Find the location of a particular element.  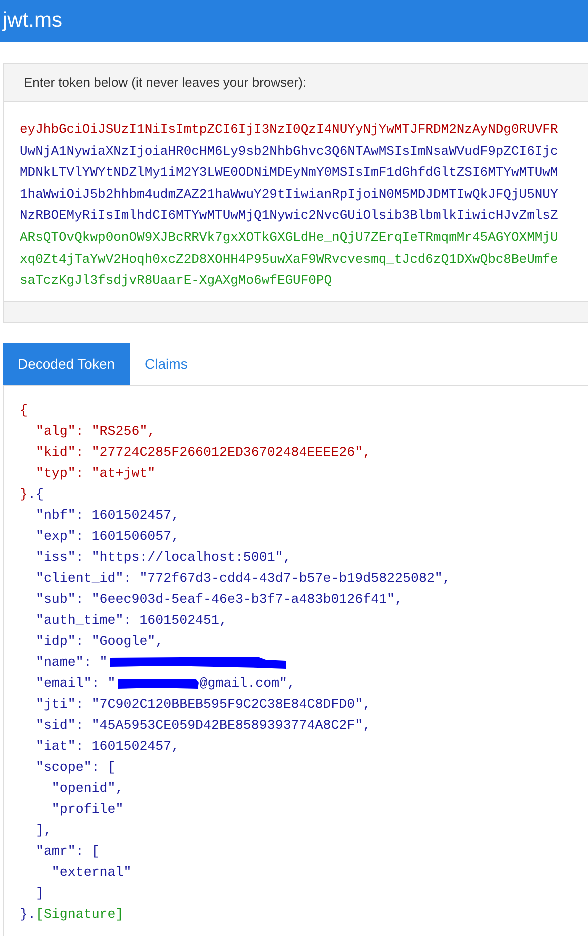

token-line: xq0Zt4jTaYwV2Hoqh0xcZ2D8XOHH4P95uwXaF9WRvcvesmq_tJcd6zQ1DXwQbc8BeUmfe is located at coordinates (289, 259).